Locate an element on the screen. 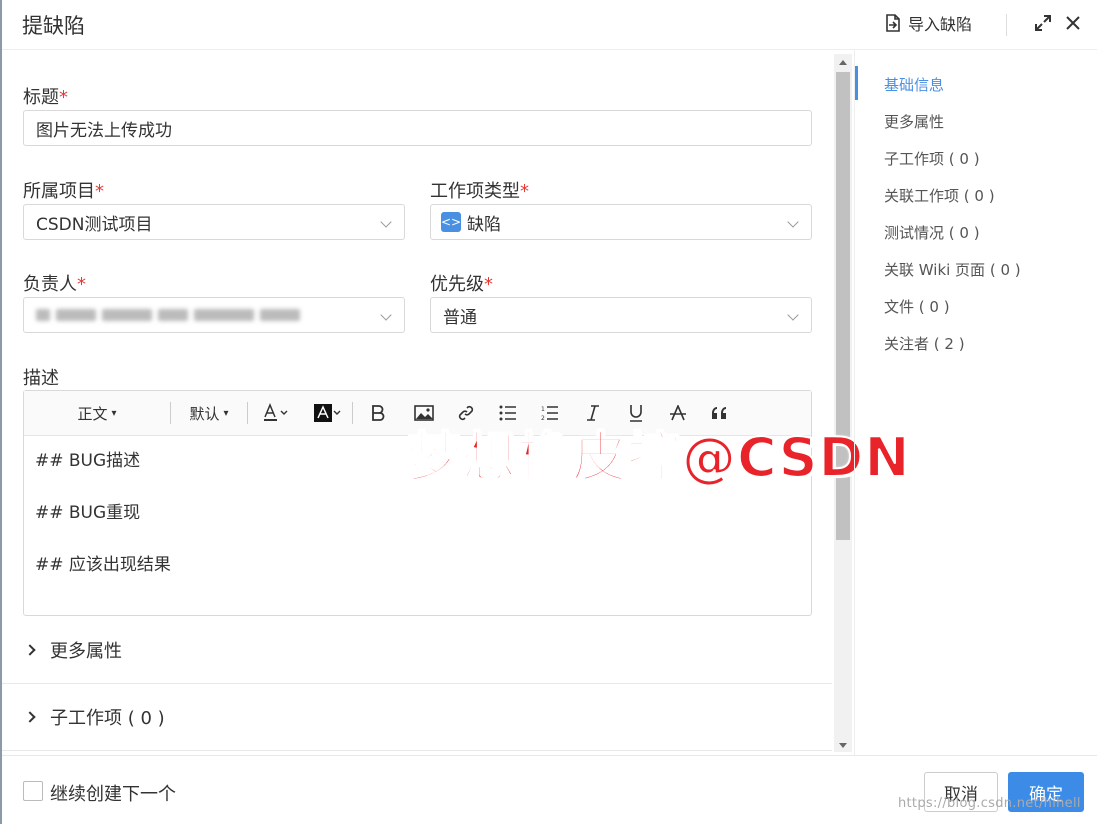 This screenshot has width=1097, height=824. bold-icon is located at coordinates (378, 413).